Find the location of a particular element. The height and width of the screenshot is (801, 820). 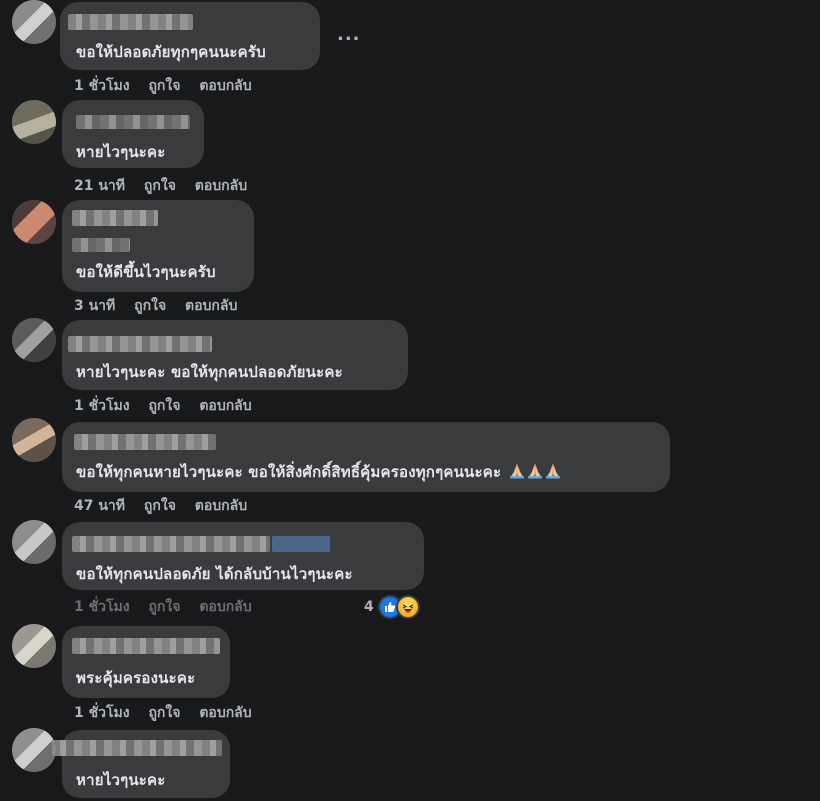

blurred-author-subtitle is located at coordinates (101, 245).